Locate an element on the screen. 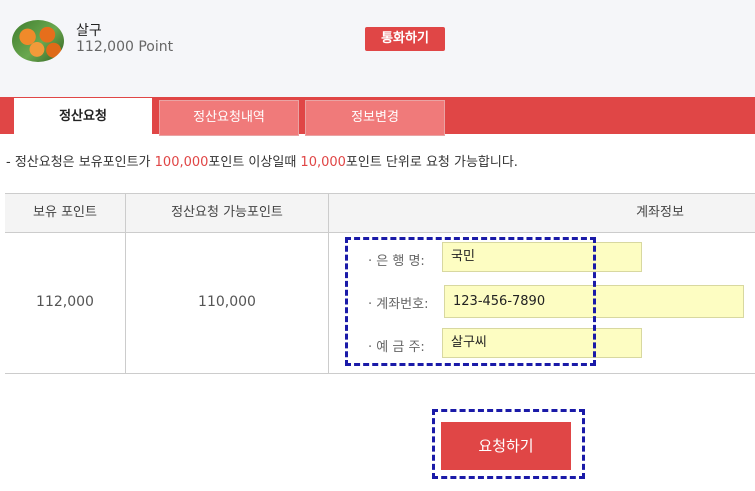 This screenshot has height=491, width=755. header-available-points: 정산요청 가능포인트 is located at coordinates (227, 212).